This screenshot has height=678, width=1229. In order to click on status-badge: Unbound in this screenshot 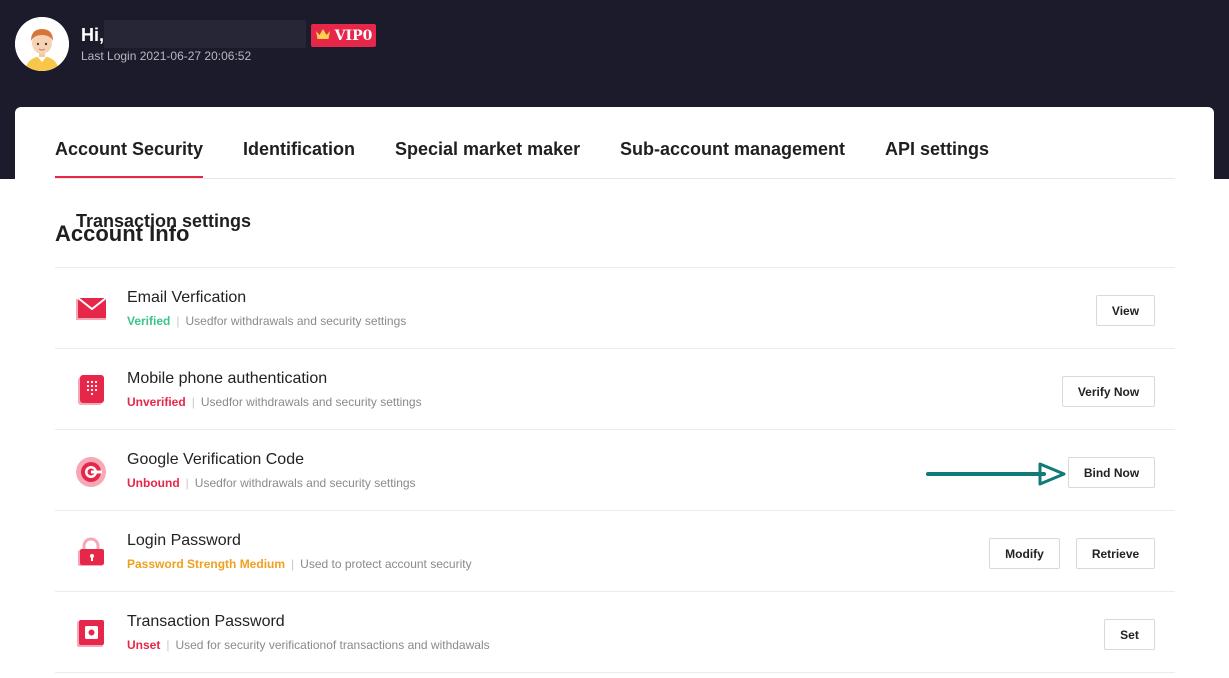, I will do `click(153, 483)`.